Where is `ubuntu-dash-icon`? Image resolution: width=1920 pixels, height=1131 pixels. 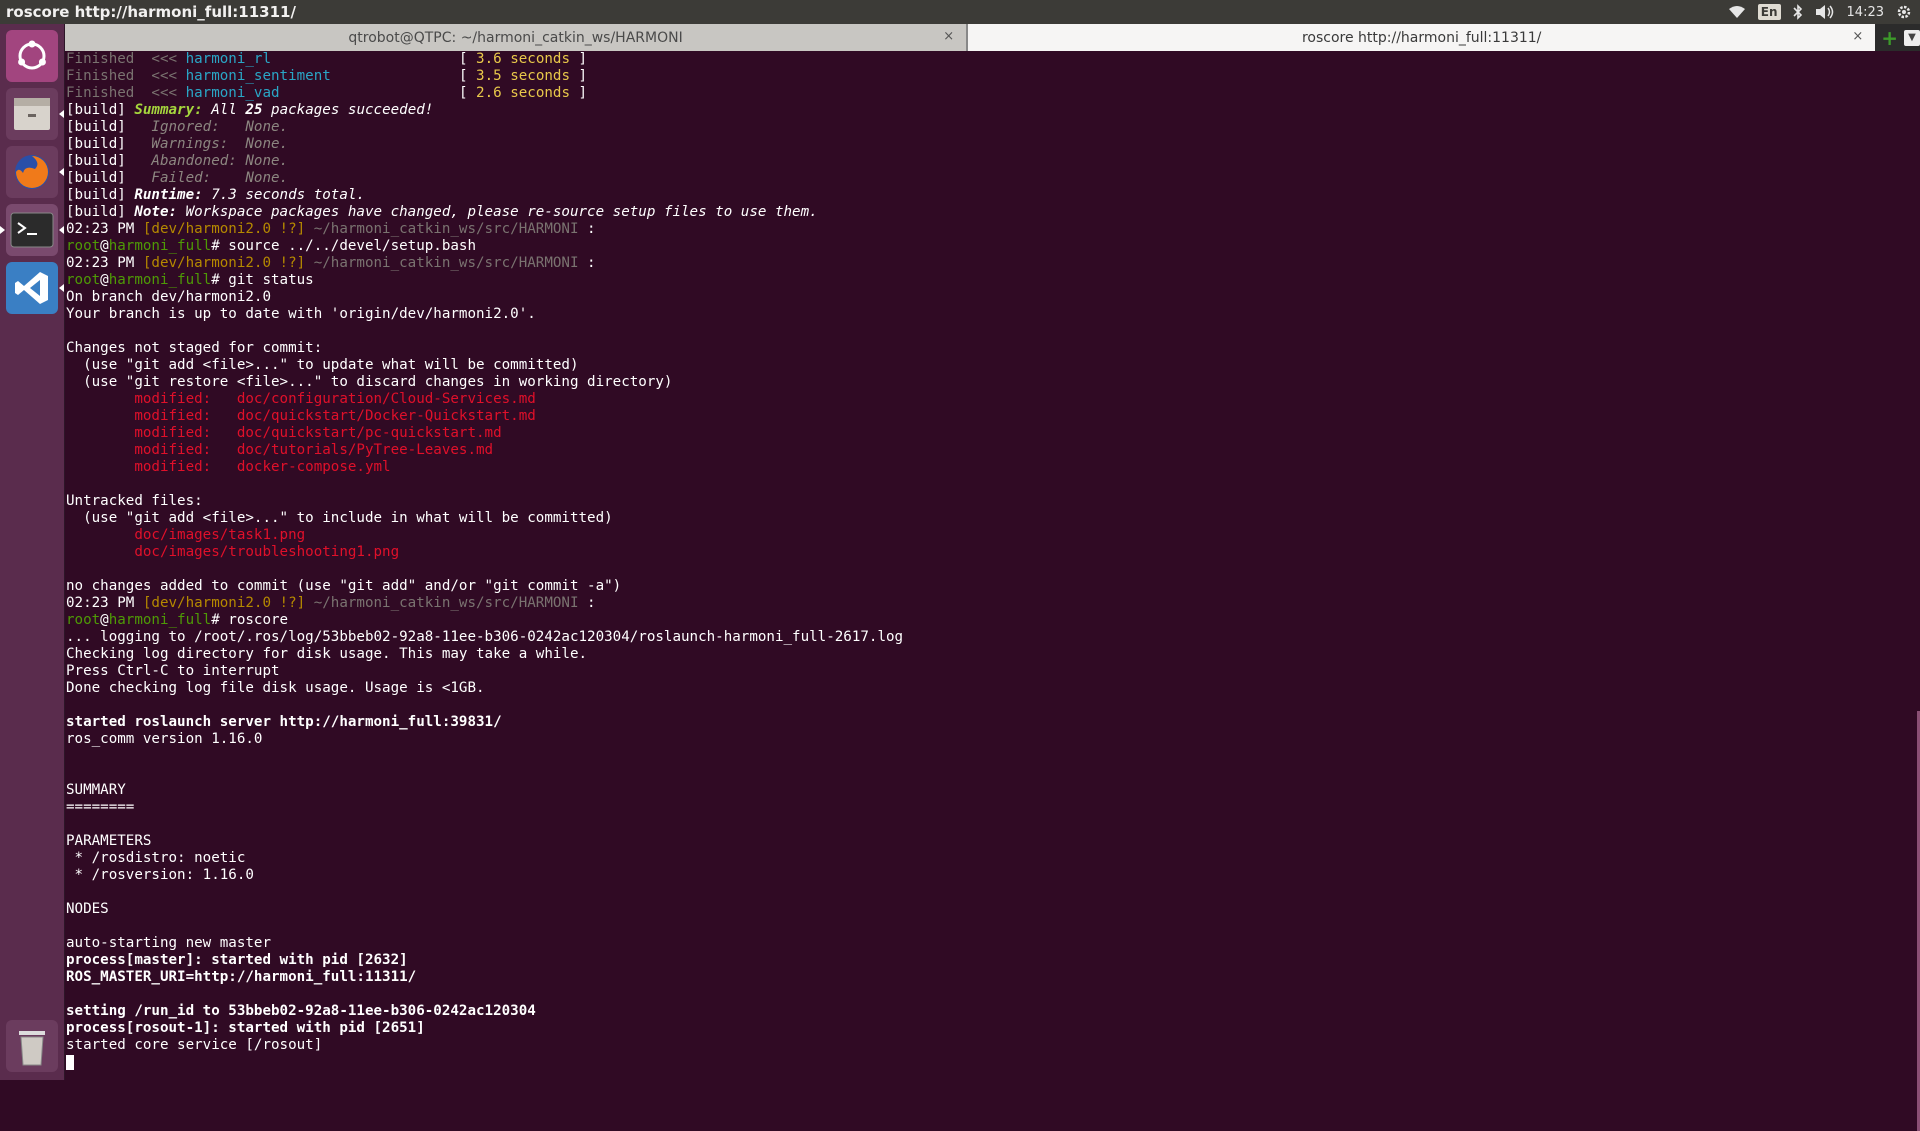
ubuntu-dash-icon is located at coordinates (32, 56).